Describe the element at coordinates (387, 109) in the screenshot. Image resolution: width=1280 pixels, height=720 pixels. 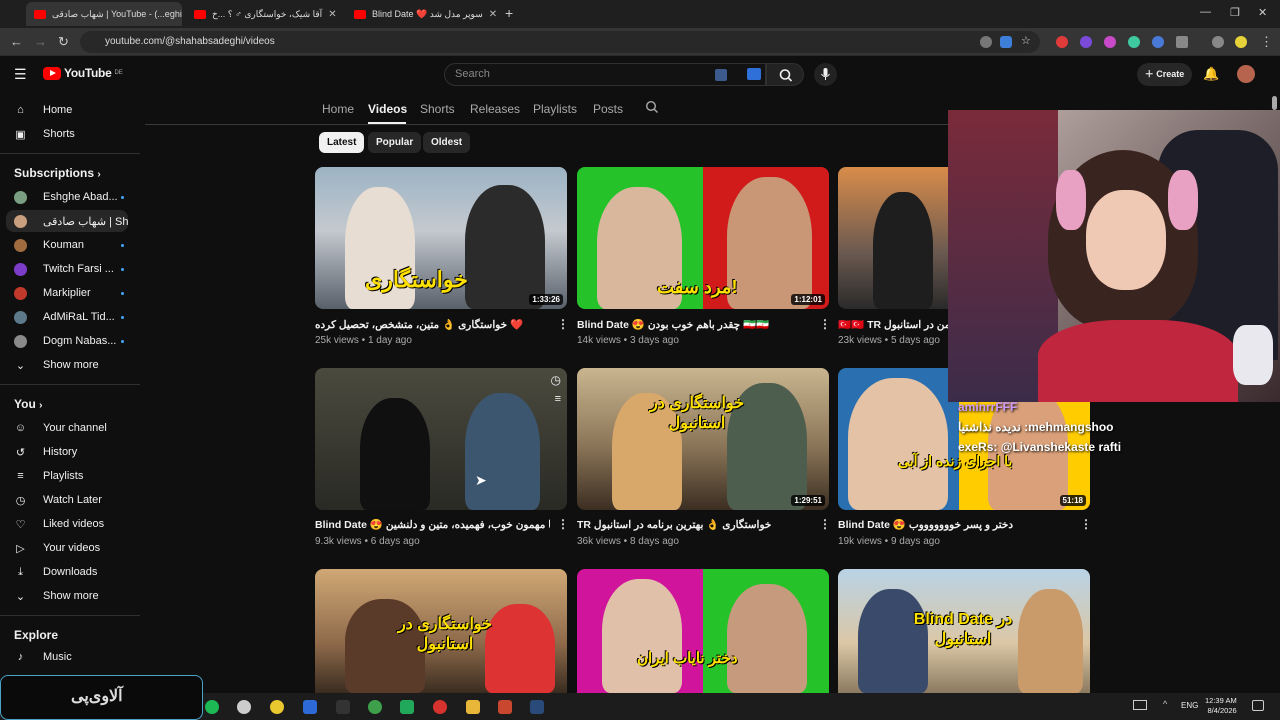
I see `tab-videos: Videos` at that location.